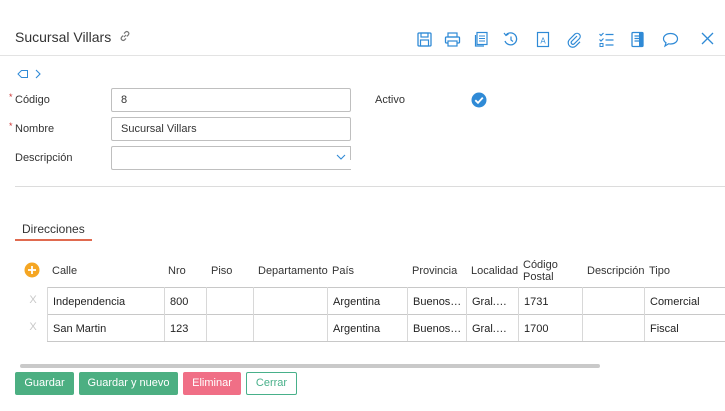 Image resolution: width=725 pixels, height=411 pixels. I want to click on tab-direcciones: Direcciones, so click(53, 231).